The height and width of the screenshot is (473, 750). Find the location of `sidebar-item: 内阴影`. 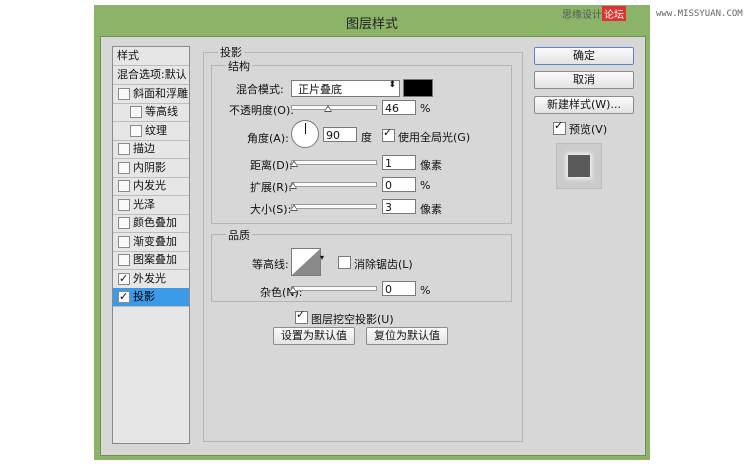

sidebar-item: 内阴影 is located at coordinates (151, 168).